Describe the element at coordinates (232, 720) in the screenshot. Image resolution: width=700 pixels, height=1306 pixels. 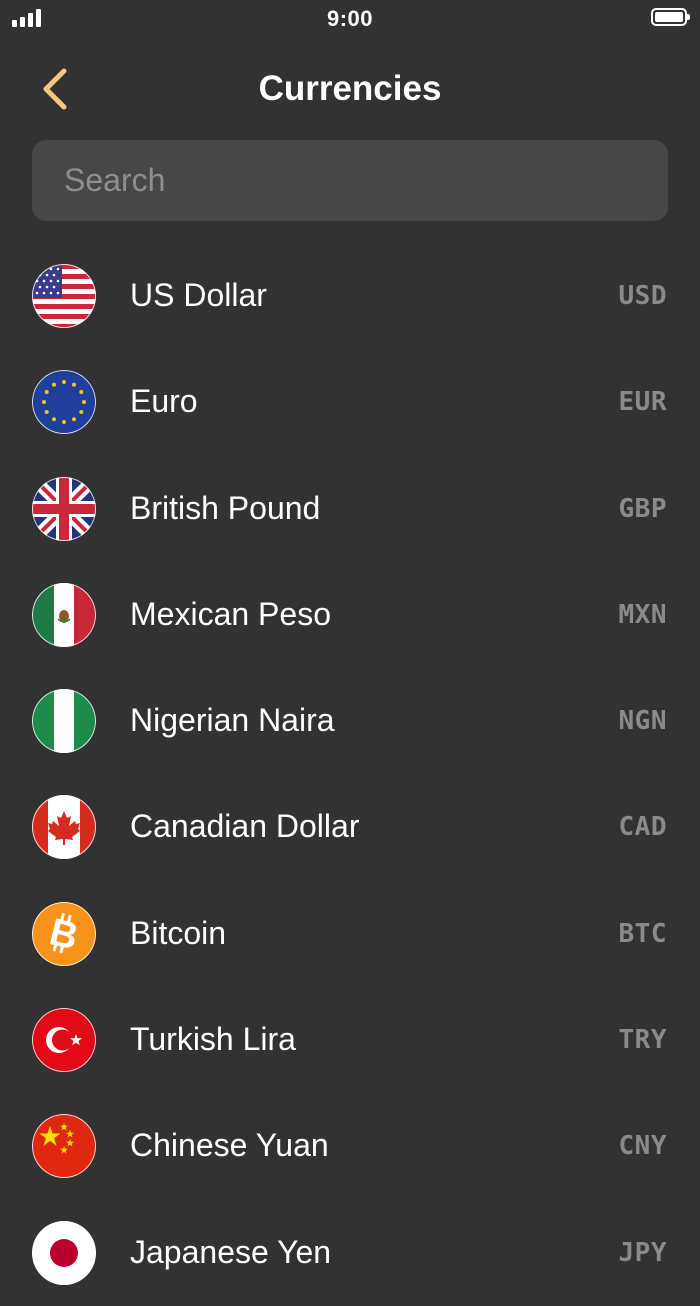
I see `currency-name: Nigerian Naira` at that location.